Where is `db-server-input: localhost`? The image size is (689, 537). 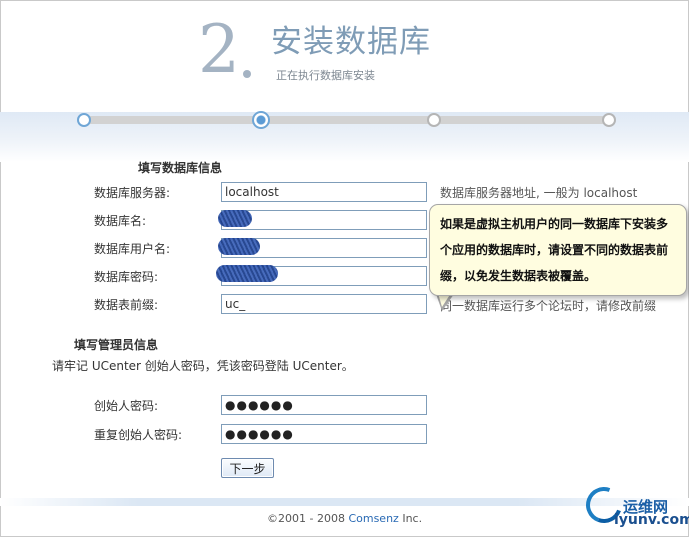 db-server-input: localhost is located at coordinates (324, 192).